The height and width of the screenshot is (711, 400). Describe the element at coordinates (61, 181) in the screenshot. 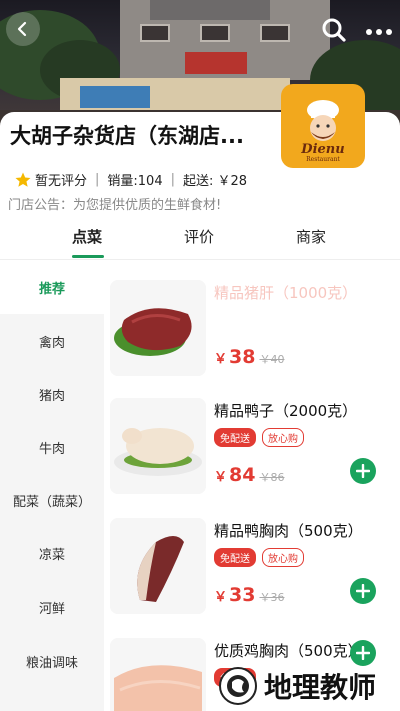

I see `rating-text: 暂无评分` at that location.